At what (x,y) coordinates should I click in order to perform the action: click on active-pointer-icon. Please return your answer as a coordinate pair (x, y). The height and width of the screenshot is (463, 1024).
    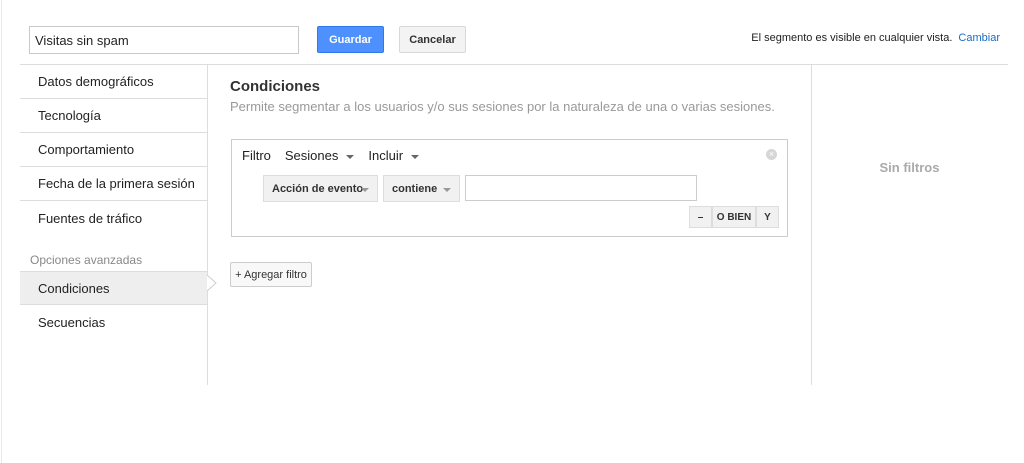
    Looking at the image, I should click on (212, 283).